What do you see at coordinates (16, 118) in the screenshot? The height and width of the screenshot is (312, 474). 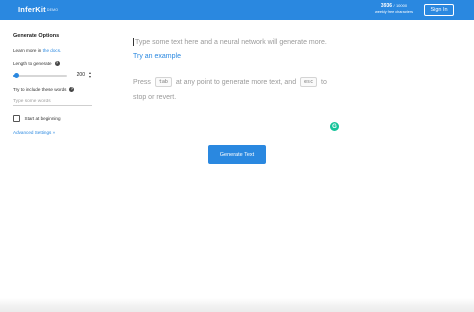 I see `start-at-beginning-checkbox` at bounding box center [16, 118].